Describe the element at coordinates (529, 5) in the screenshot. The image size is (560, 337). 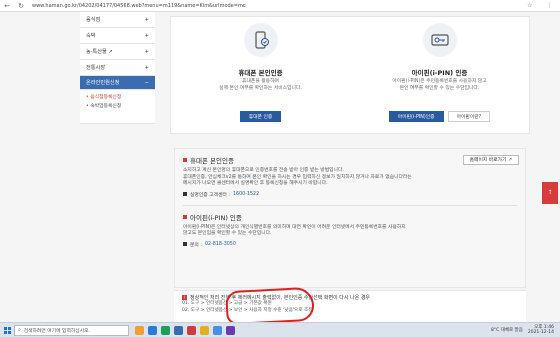
I see `bookmark-star-icon: ☆` at that location.